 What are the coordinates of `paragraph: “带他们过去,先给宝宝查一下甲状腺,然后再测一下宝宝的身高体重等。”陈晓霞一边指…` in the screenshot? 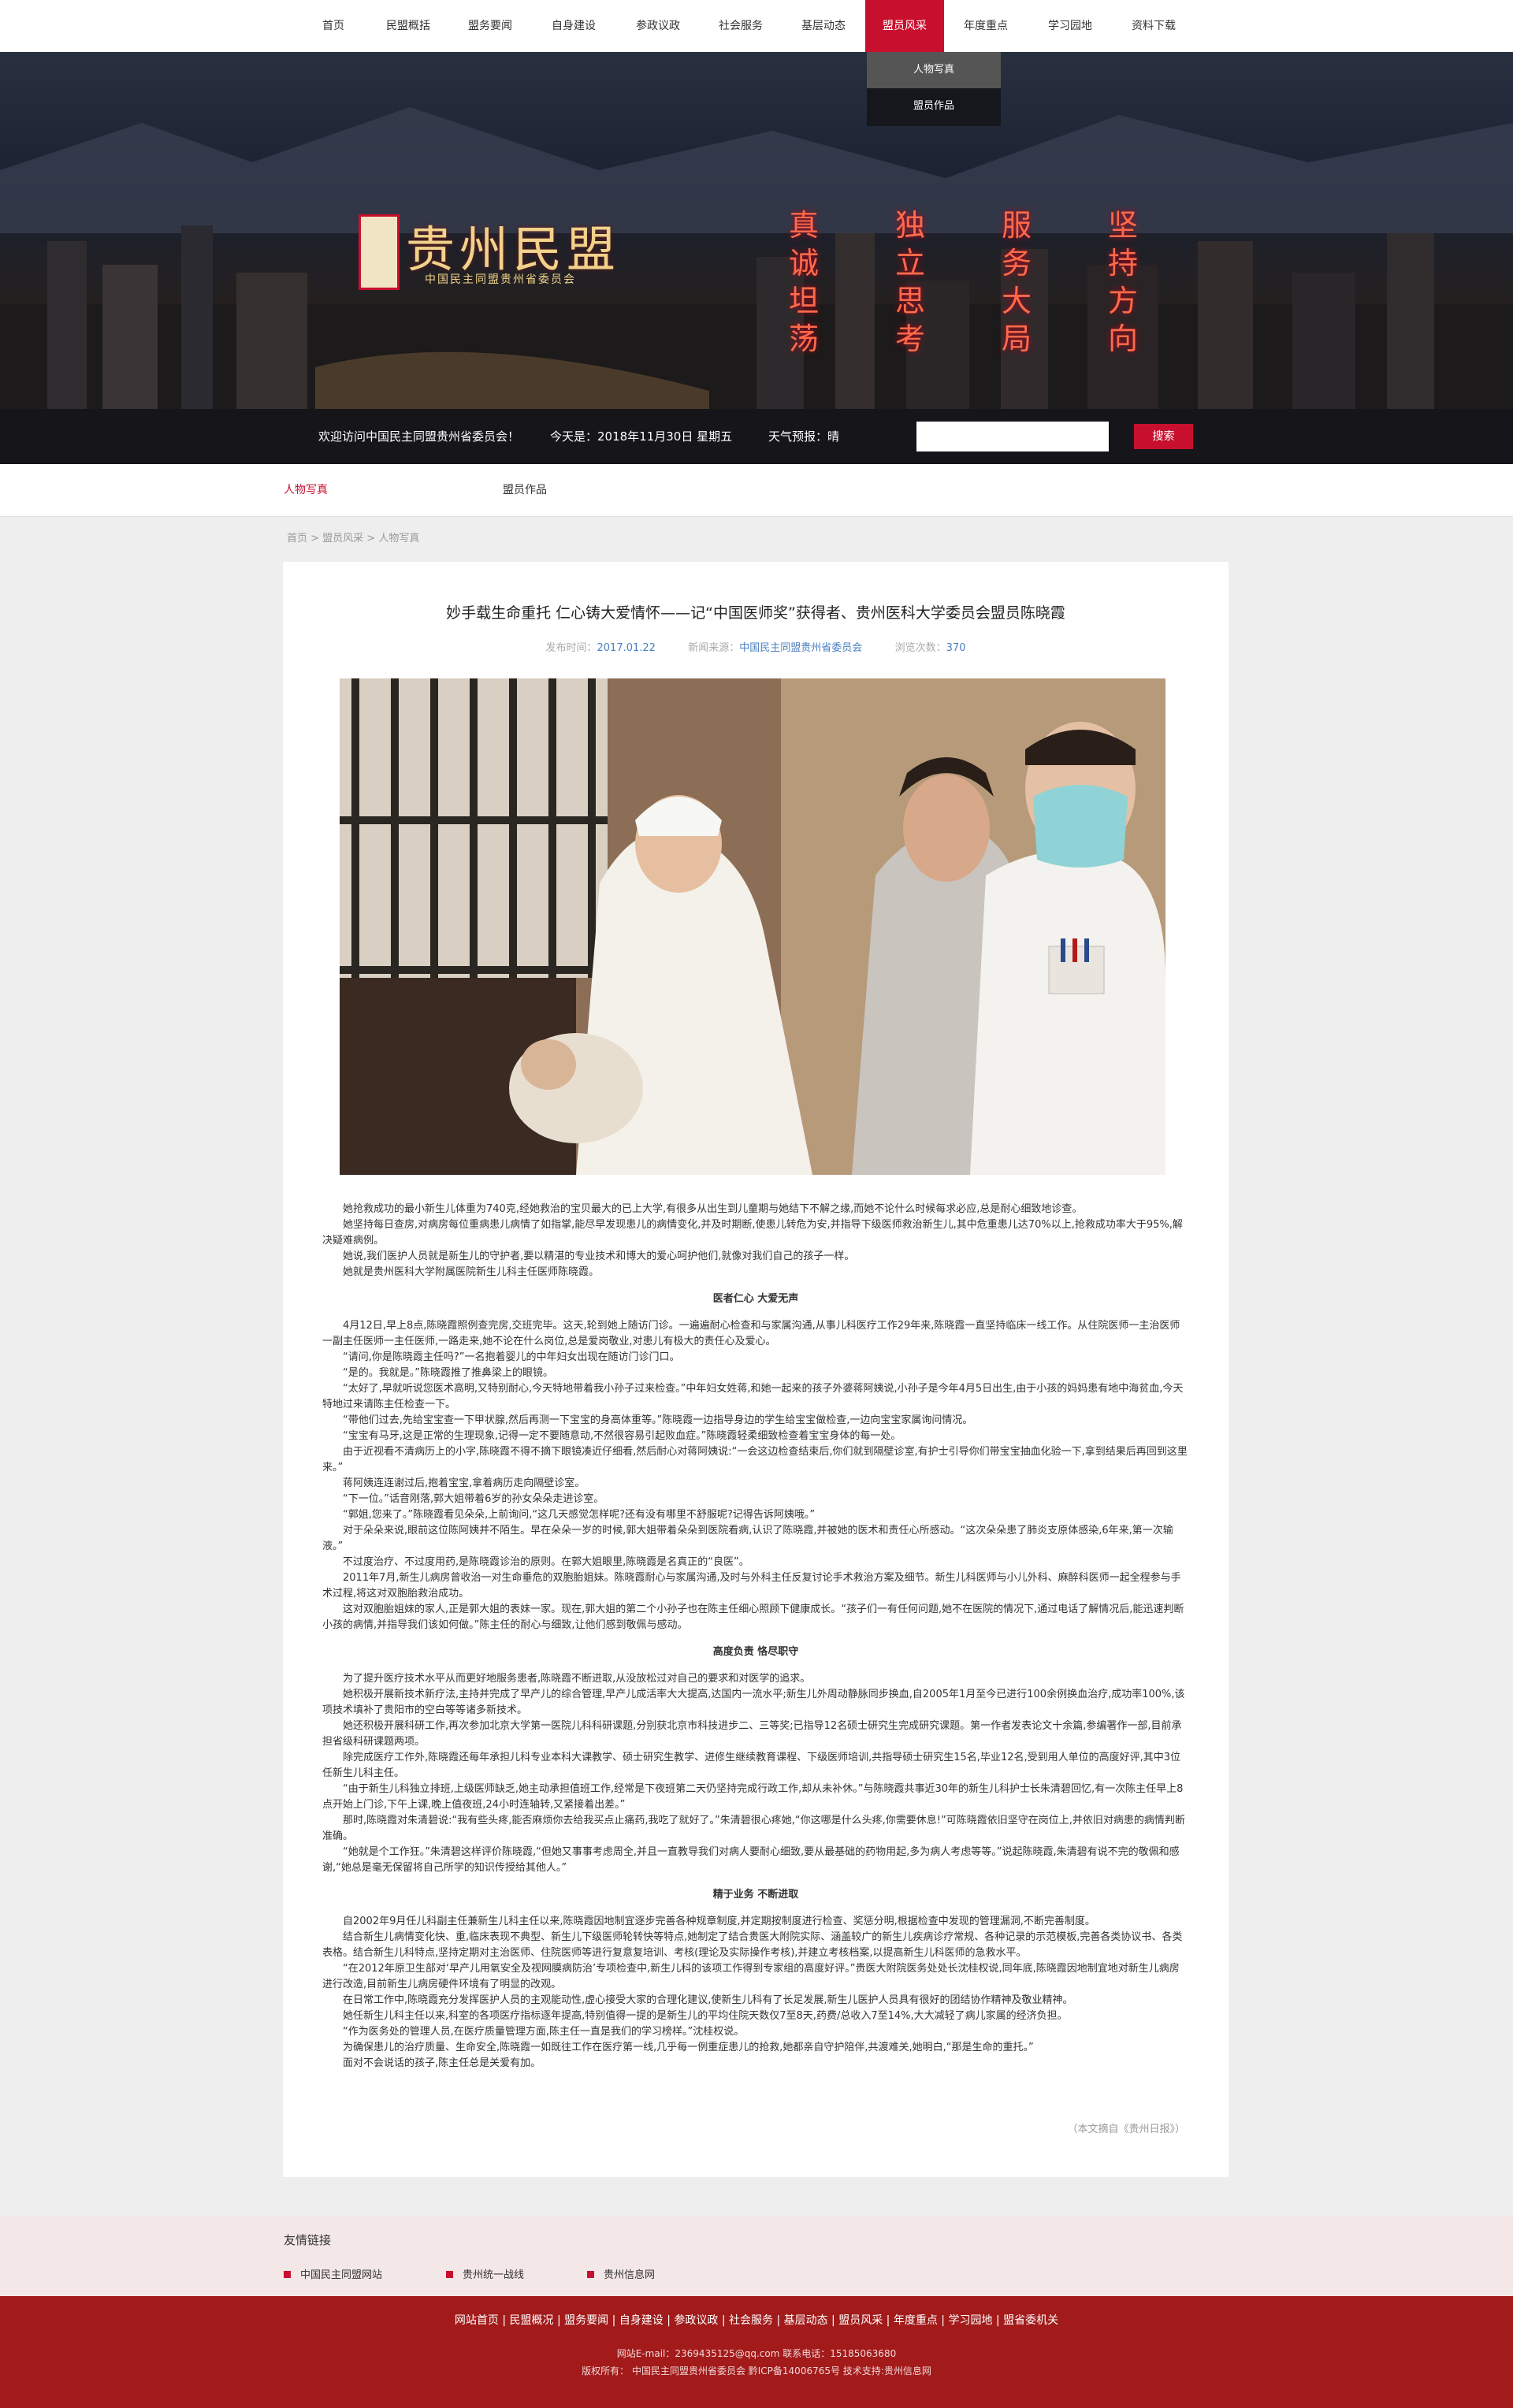 It's located at (658, 1420).